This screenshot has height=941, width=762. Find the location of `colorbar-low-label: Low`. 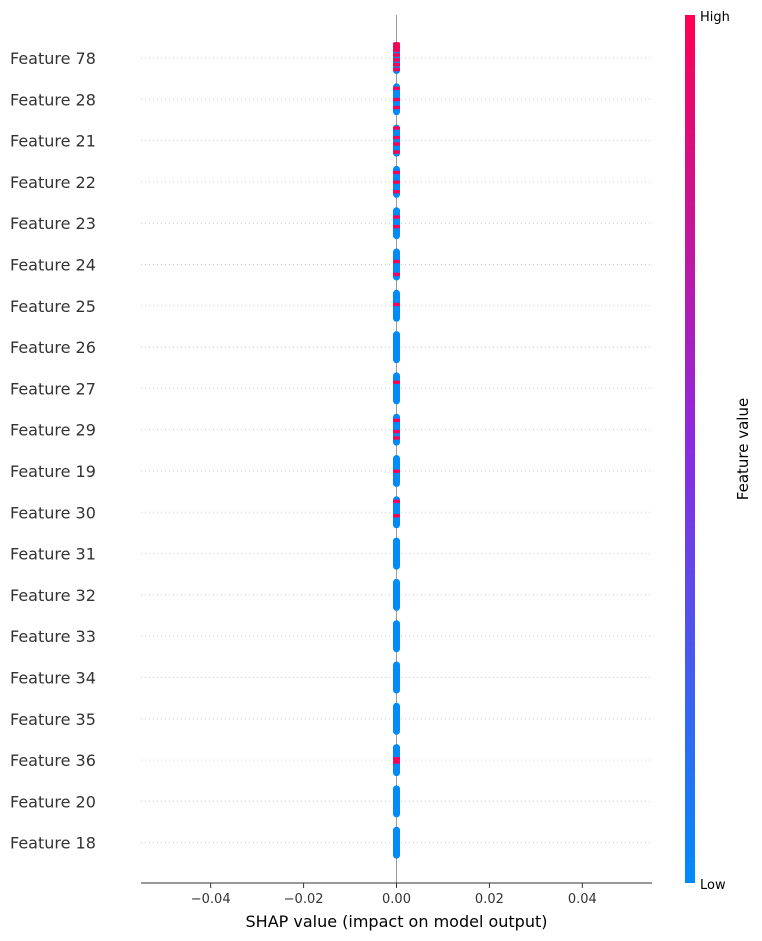

colorbar-low-label: Low is located at coordinates (713, 885).